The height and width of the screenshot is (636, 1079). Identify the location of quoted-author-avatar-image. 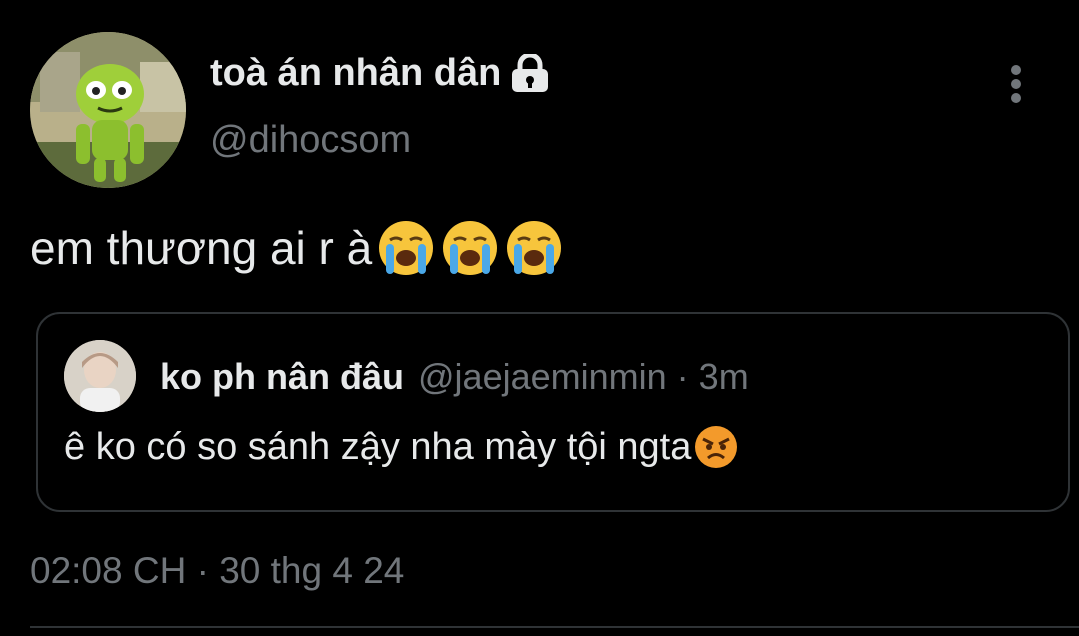
(100, 376).